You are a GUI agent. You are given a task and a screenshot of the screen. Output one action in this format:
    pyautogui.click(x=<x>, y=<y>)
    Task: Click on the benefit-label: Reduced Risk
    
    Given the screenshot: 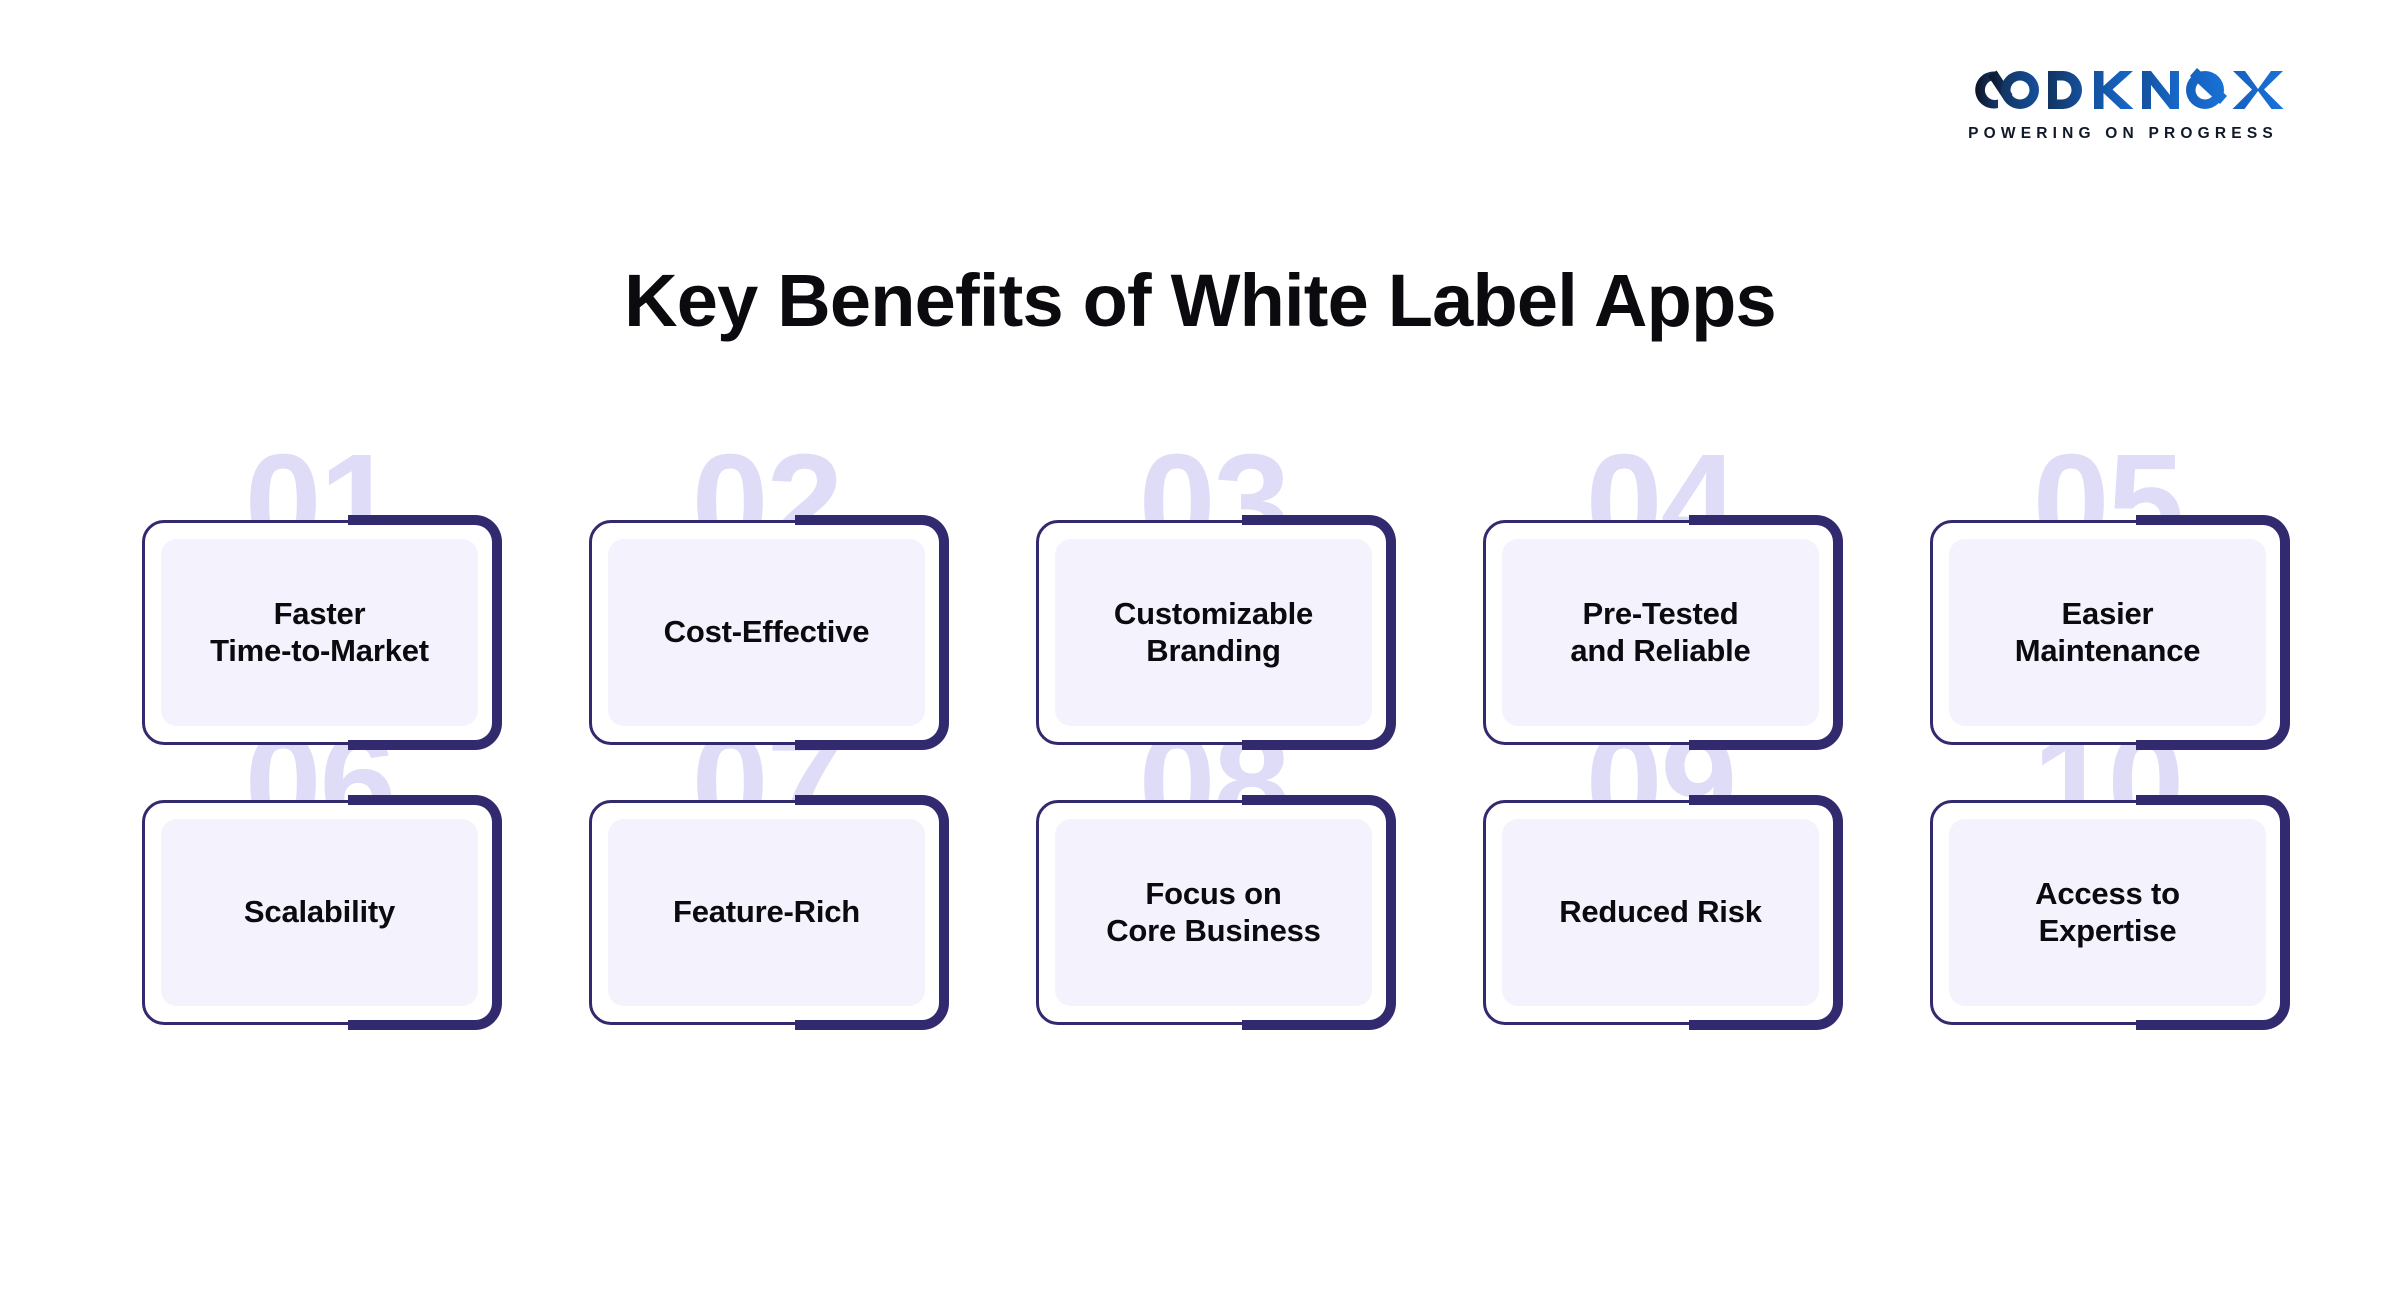 What is the action you would take?
    pyautogui.click(x=1660, y=912)
    